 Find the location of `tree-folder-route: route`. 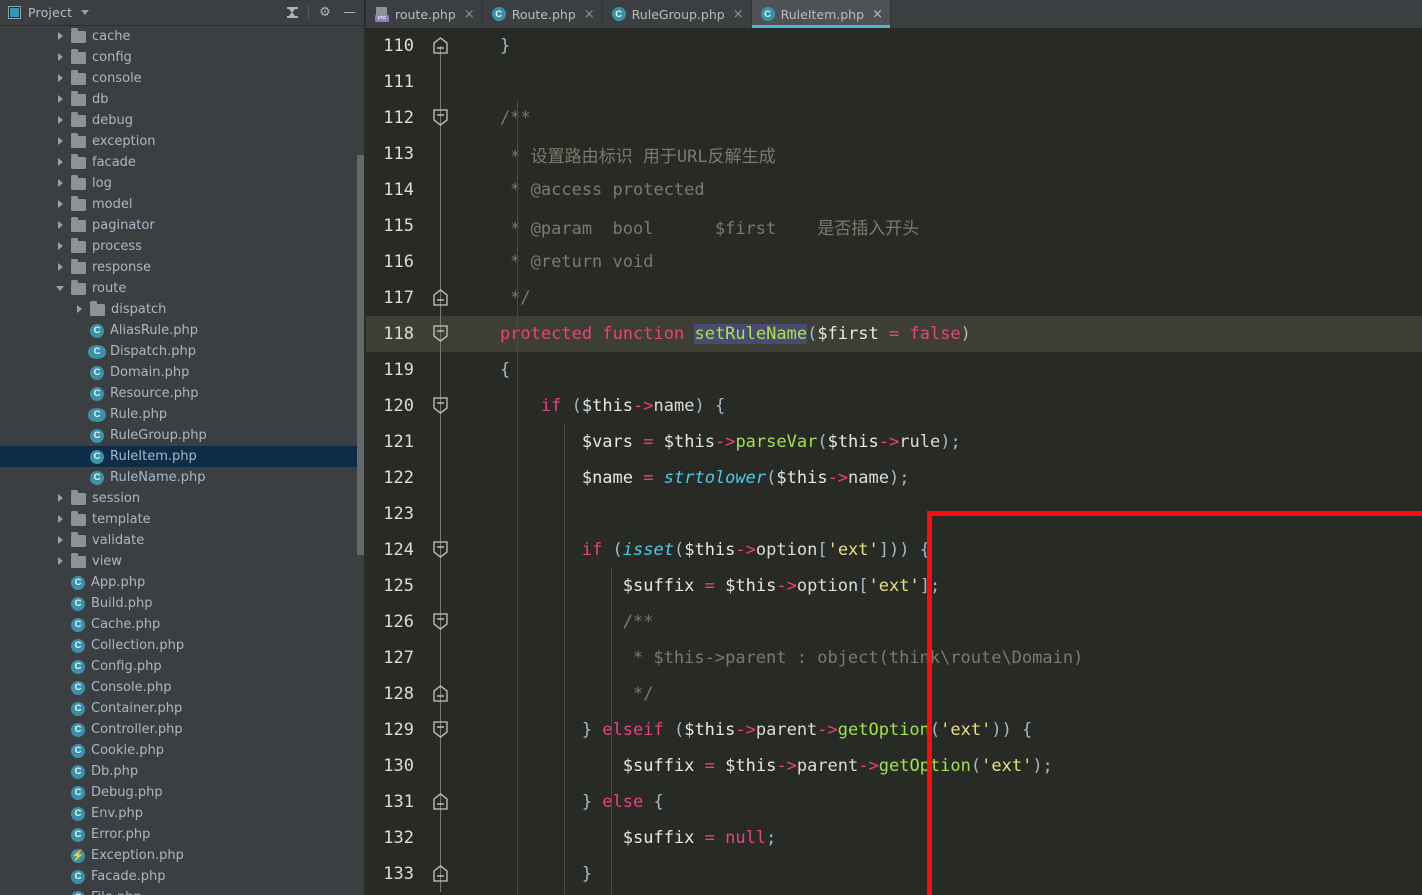

tree-folder-route: route is located at coordinates (183, 288).